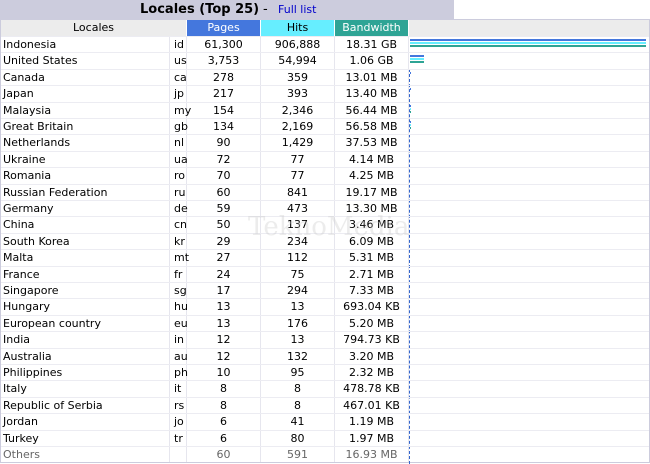  Describe the element at coordinates (325, 421) in the screenshot. I see `table-row: Jordan jo 6 41 1.19 MB` at that location.